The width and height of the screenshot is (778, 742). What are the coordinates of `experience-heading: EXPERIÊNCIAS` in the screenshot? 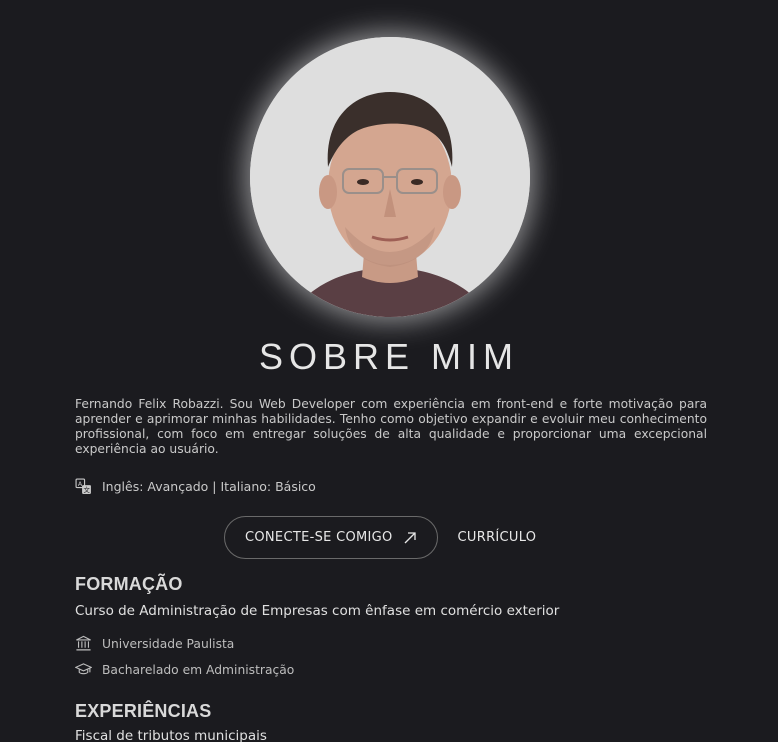 It's located at (143, 711).